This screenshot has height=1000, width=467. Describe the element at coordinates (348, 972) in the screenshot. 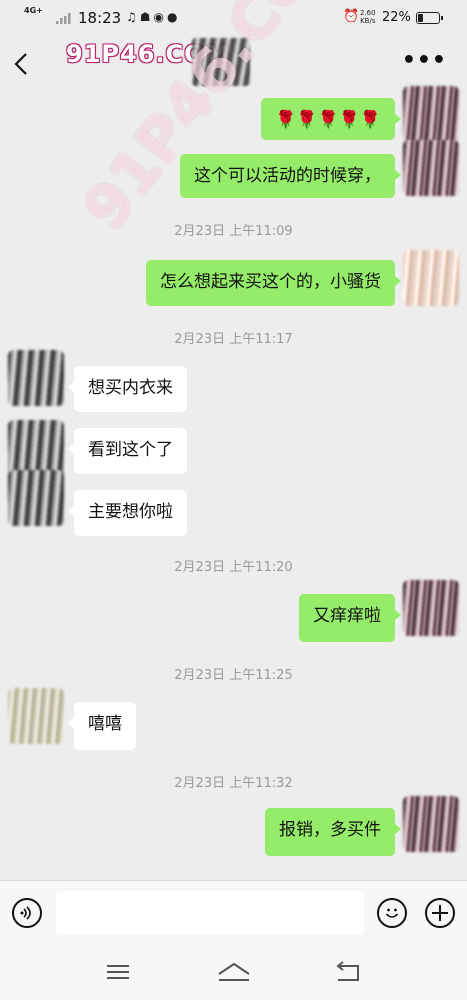

I see `back-arrow-icon` at that location.